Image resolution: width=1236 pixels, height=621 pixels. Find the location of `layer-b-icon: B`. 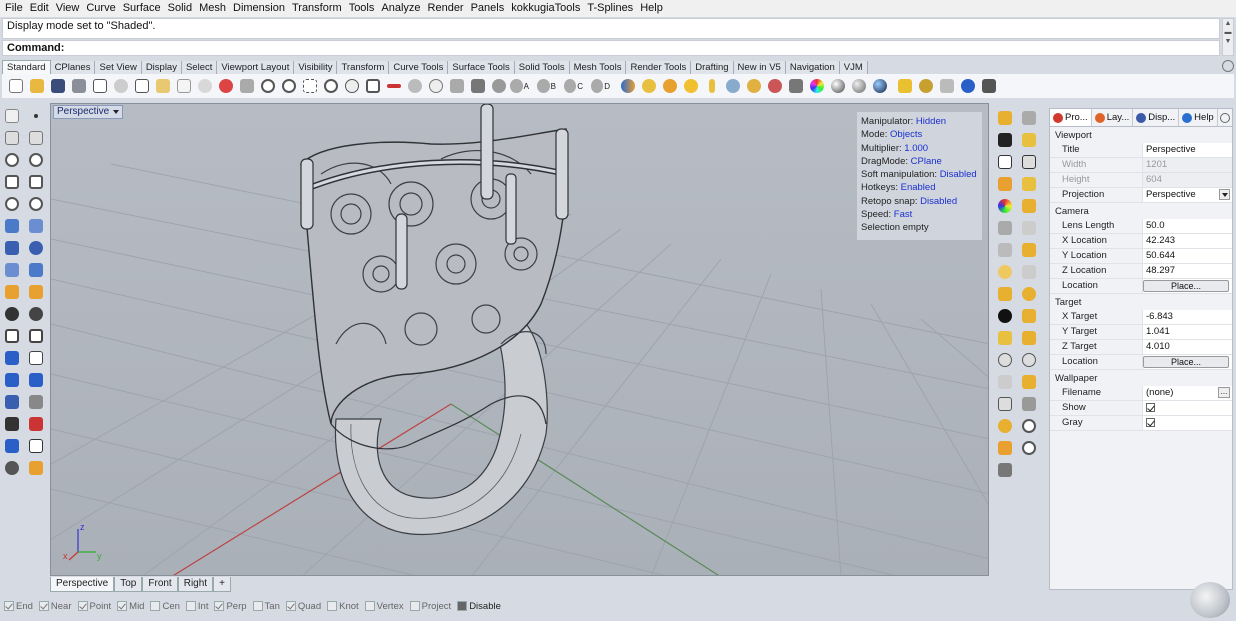

layer-b-icon: B is located at coordinates (546, 86).